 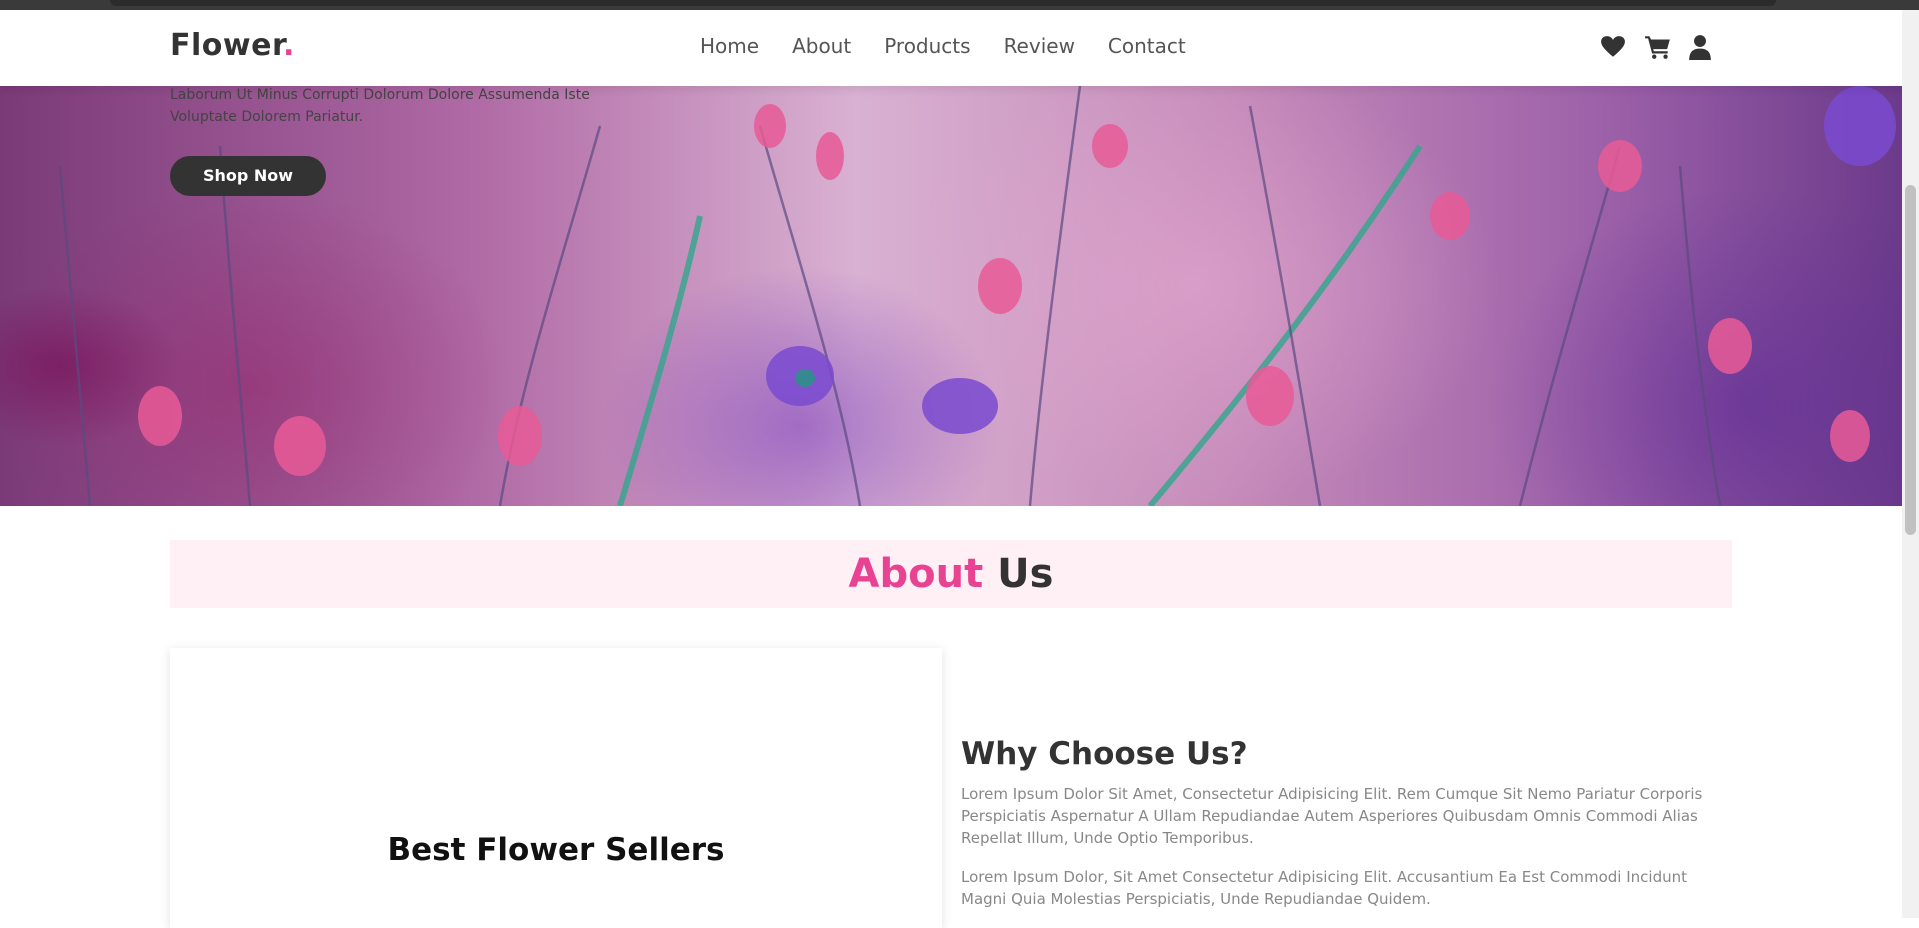 What do you see at coordinates (821, 46) in the screenshot?
I see `nav-about: About` at bounding box center [821, 46].